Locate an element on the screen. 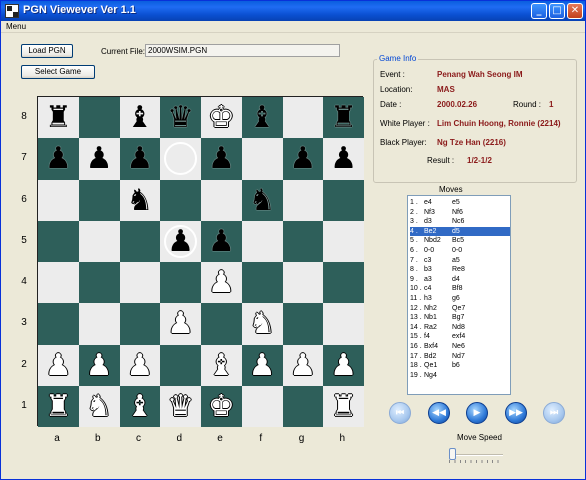  square-c8: ♝ is located at coordinates (140, 118).